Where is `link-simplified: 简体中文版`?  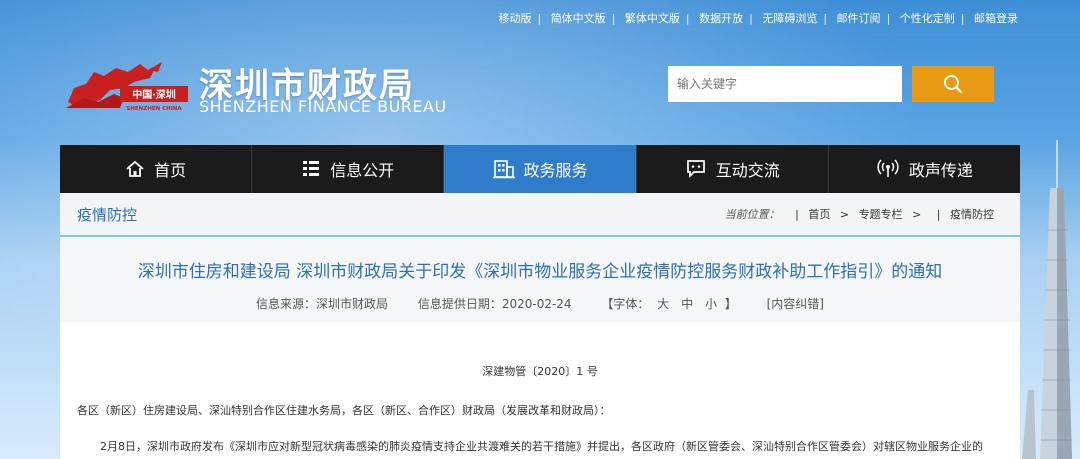
link-simplified: 简体中文版 is located at coordinates (578, 18).